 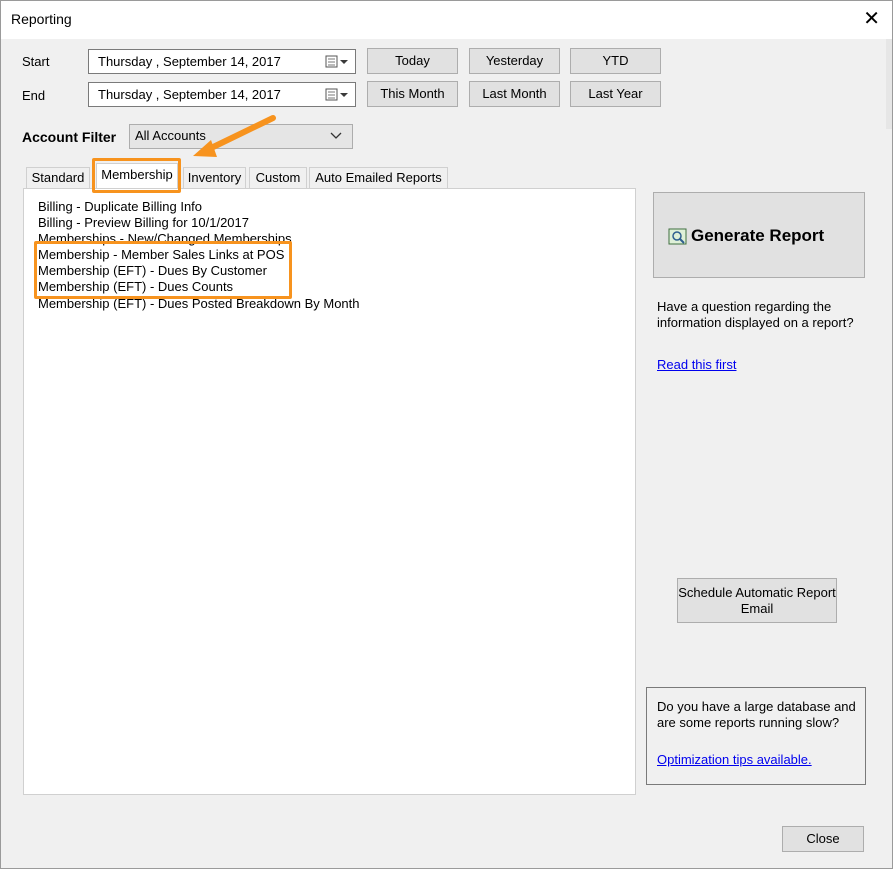 I want to click on membership-tab-highlight, so click(x=136, y=175).